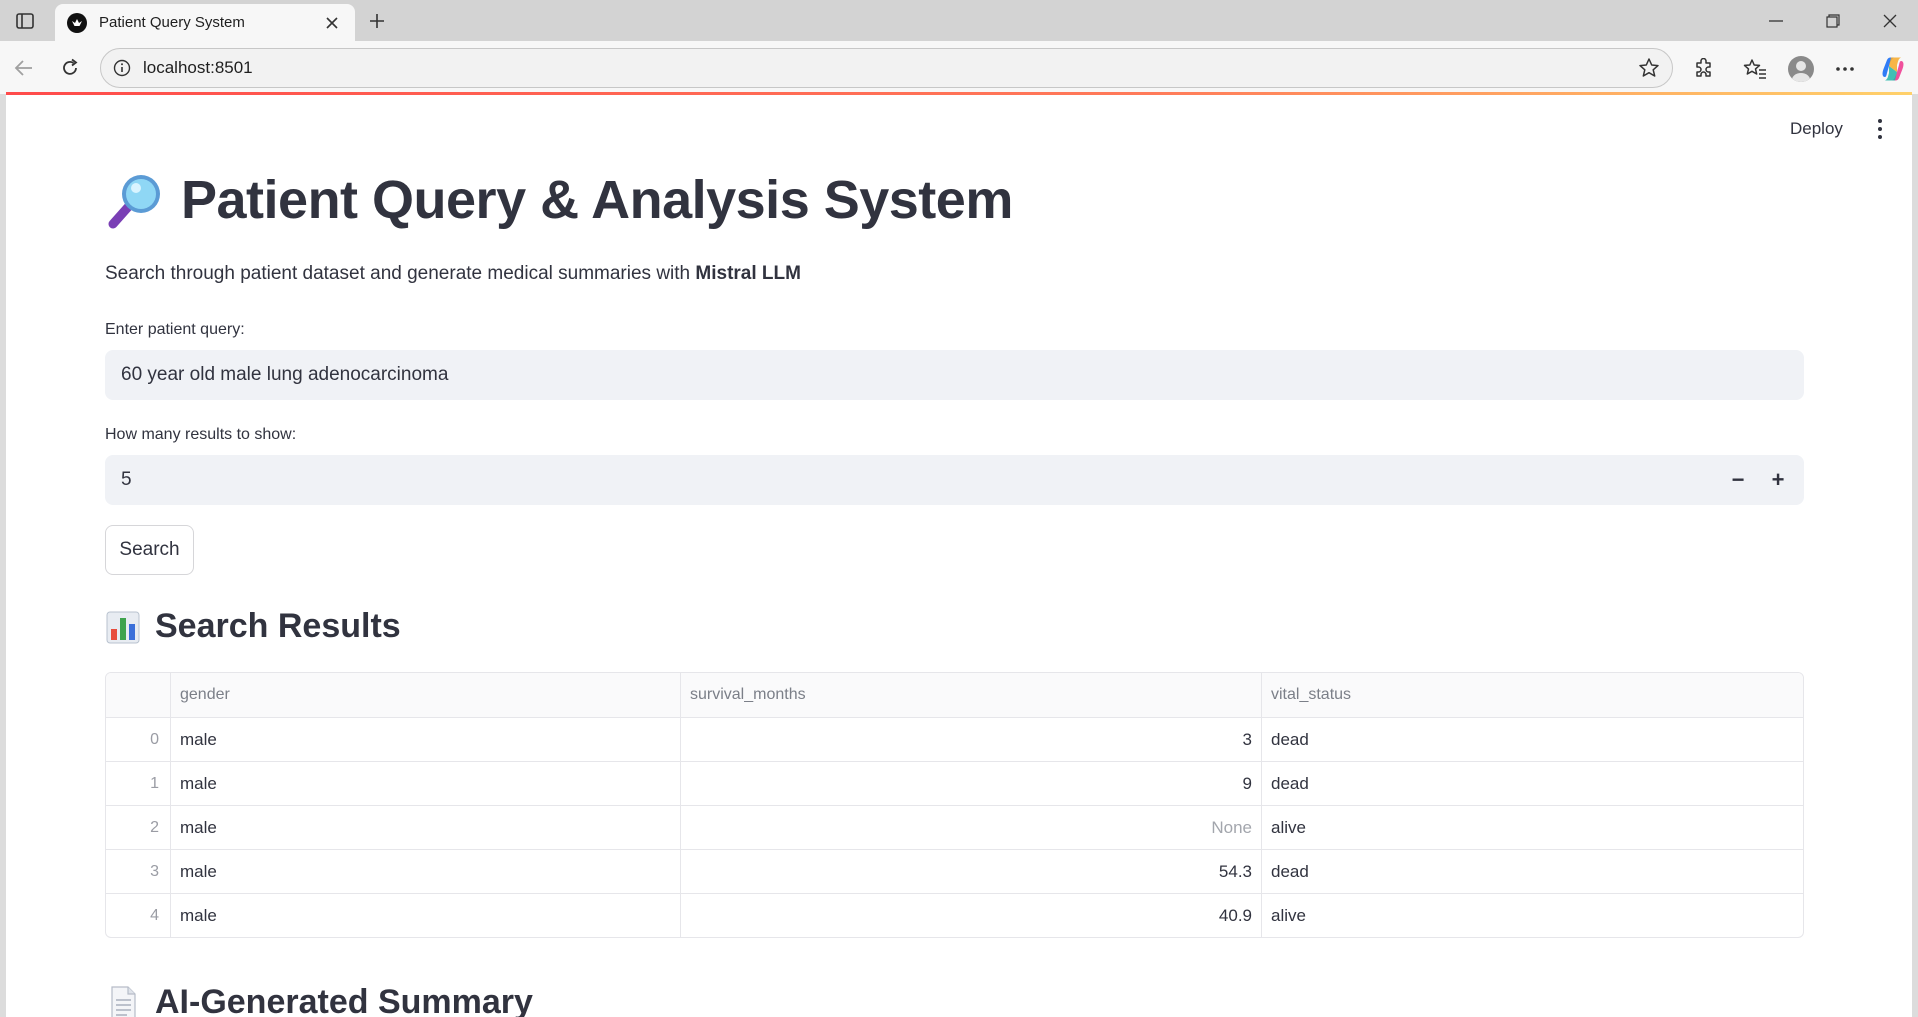 The width and height of the screenshot is (1918, 1017). I want to click on summary-heading-text: AI-Generated Summary, so click(344, 1000).